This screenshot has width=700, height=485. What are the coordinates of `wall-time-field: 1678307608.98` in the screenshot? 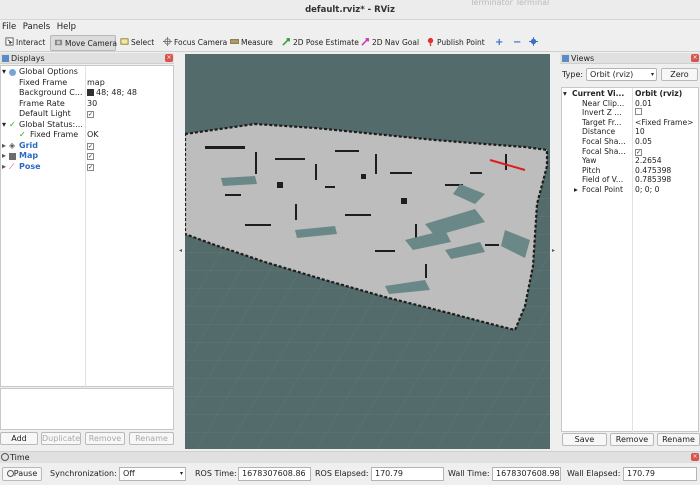 It's located at (526, 474).